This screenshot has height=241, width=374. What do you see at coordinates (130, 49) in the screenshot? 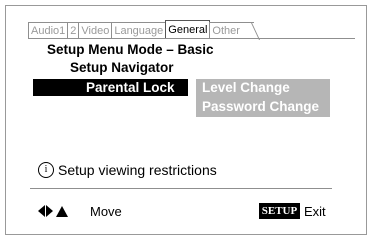
I see `menu-mode-title: Setup Menu Mode – Basic` at bounding box center [130, 49].